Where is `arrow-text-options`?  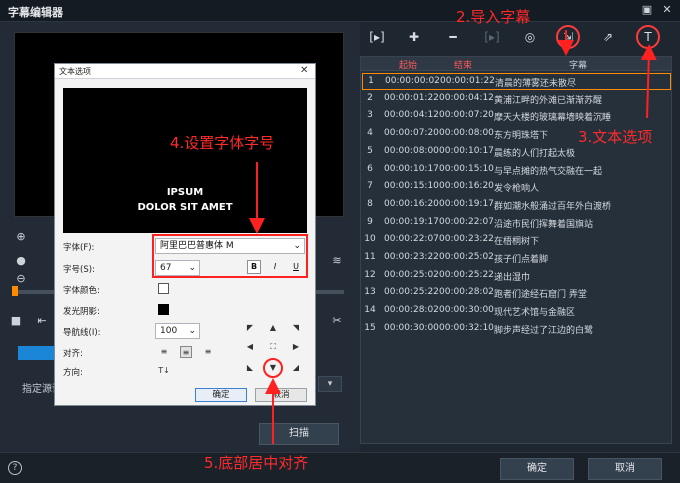
arrow-text-options is located at coordinates (648, 81).